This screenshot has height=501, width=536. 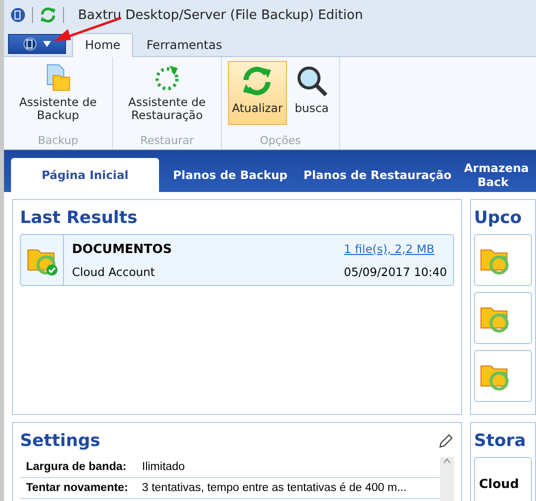 What do you see at coordinates (79, 218) in the screenshot?
I see `panel-title: Last Results` at bounding box center [79, 218].